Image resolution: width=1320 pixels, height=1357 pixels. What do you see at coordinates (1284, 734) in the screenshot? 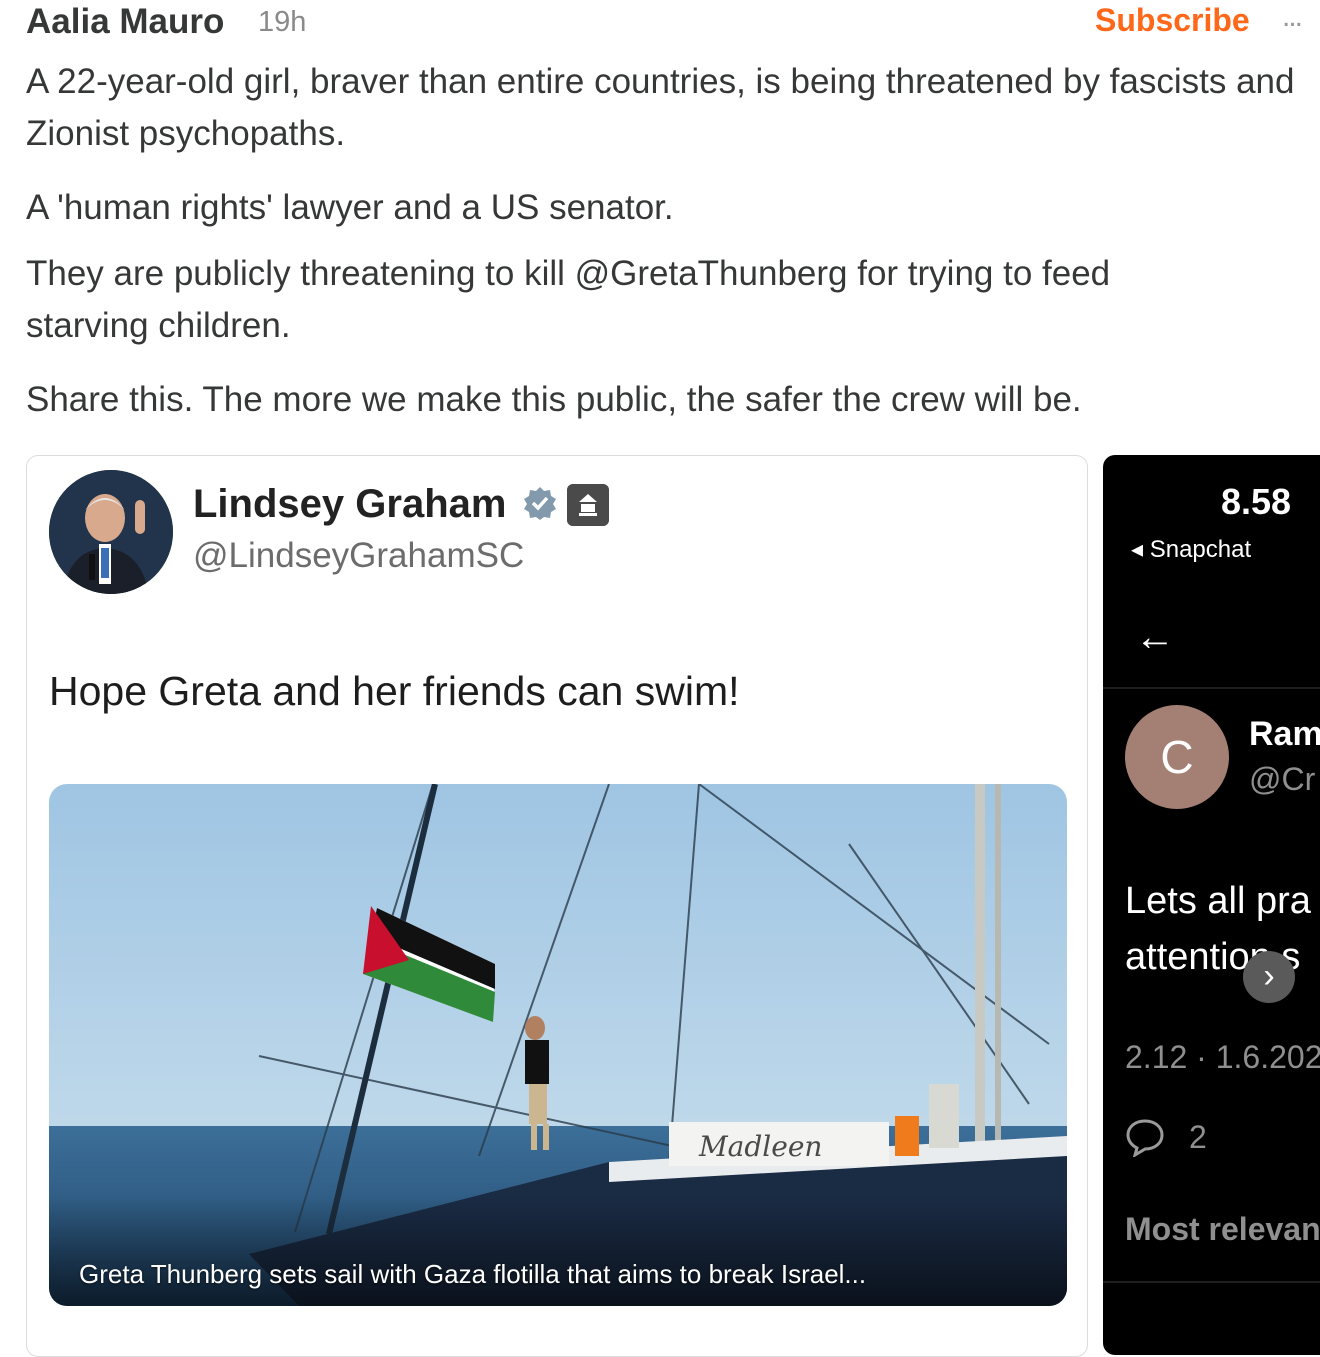
I see `reply-author-name: Ram` at bounding box center [1284, 734].